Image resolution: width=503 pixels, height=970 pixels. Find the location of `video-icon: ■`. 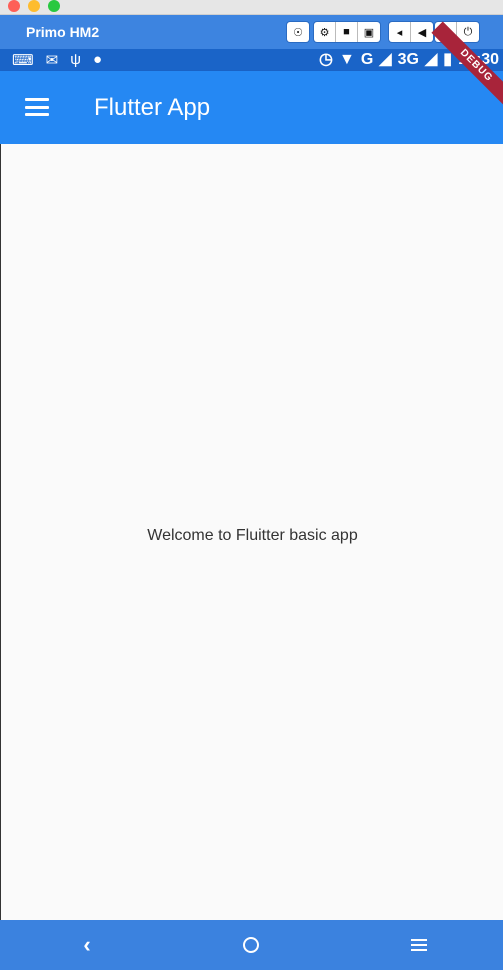

video-icon: ■ is located at coordinates (347, 32).